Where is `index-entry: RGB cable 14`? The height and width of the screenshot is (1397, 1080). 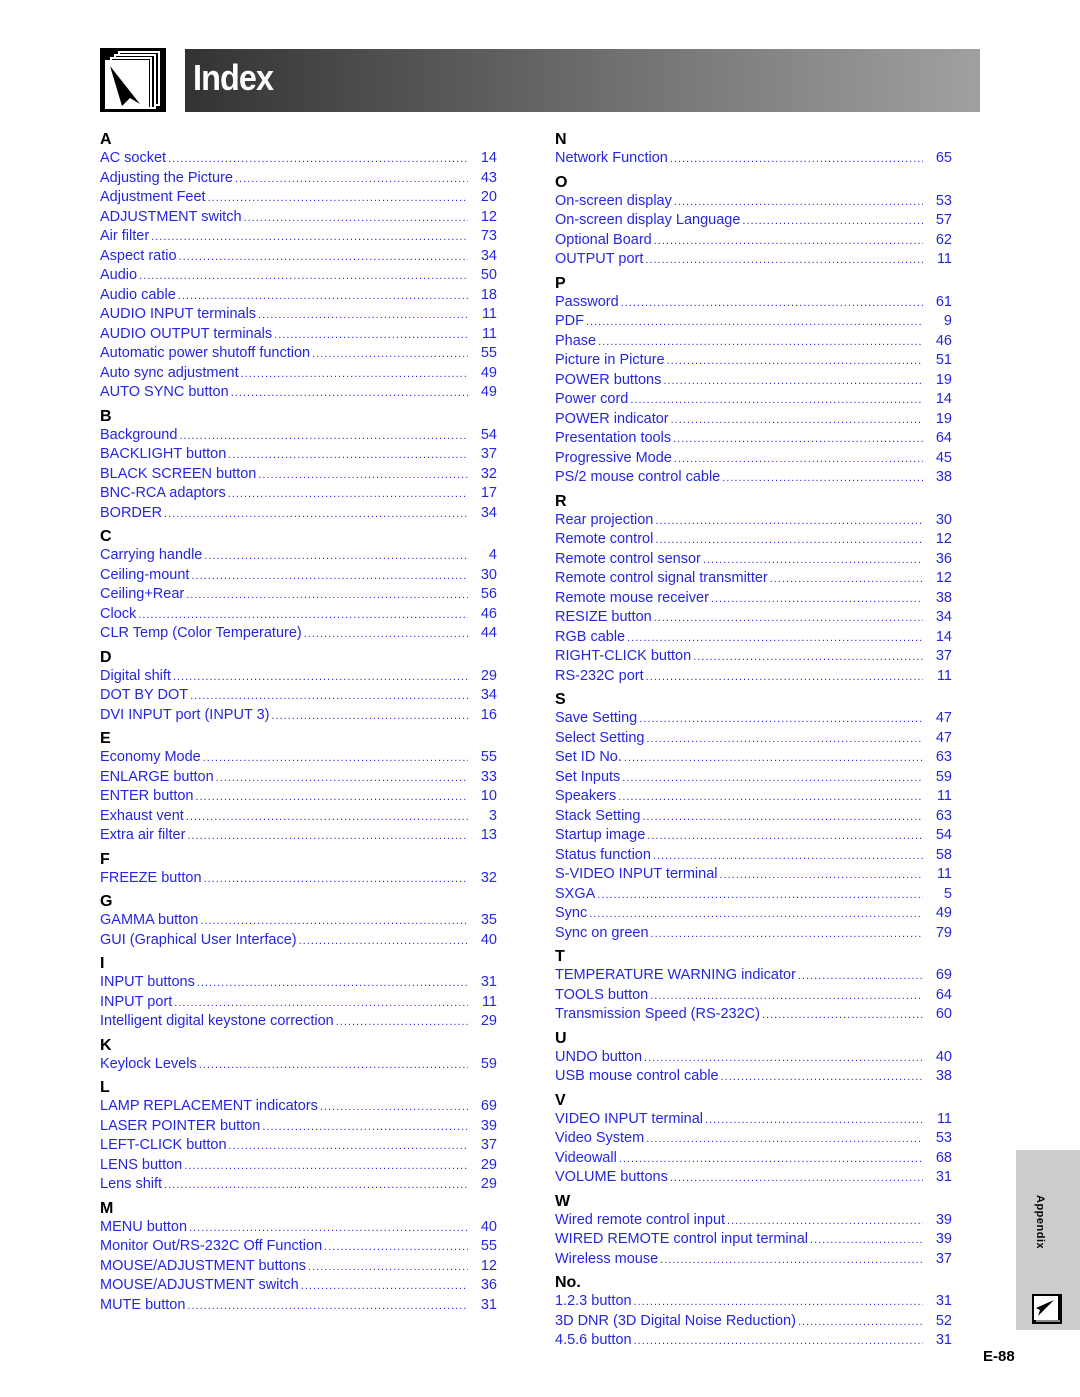
index-entry: RGB cable 14 is located at coordinates (753, 638).